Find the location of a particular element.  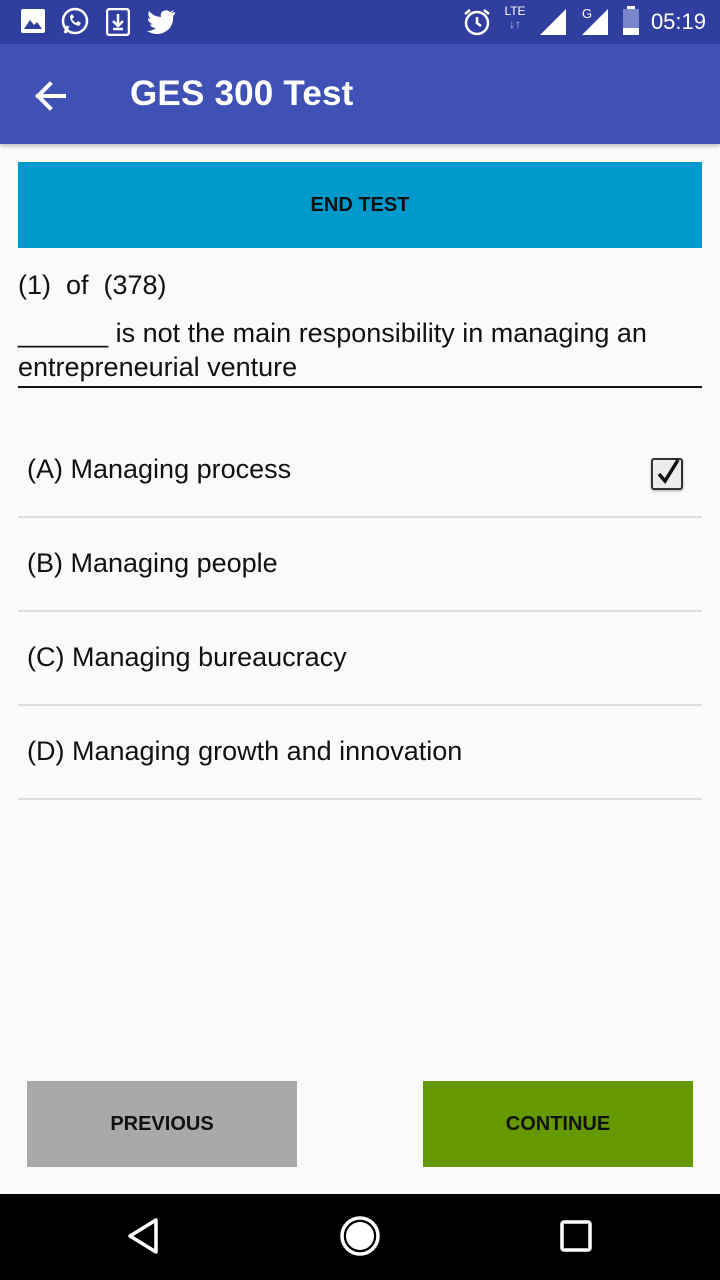

twitter-icon is located at coordinates (161, 22).